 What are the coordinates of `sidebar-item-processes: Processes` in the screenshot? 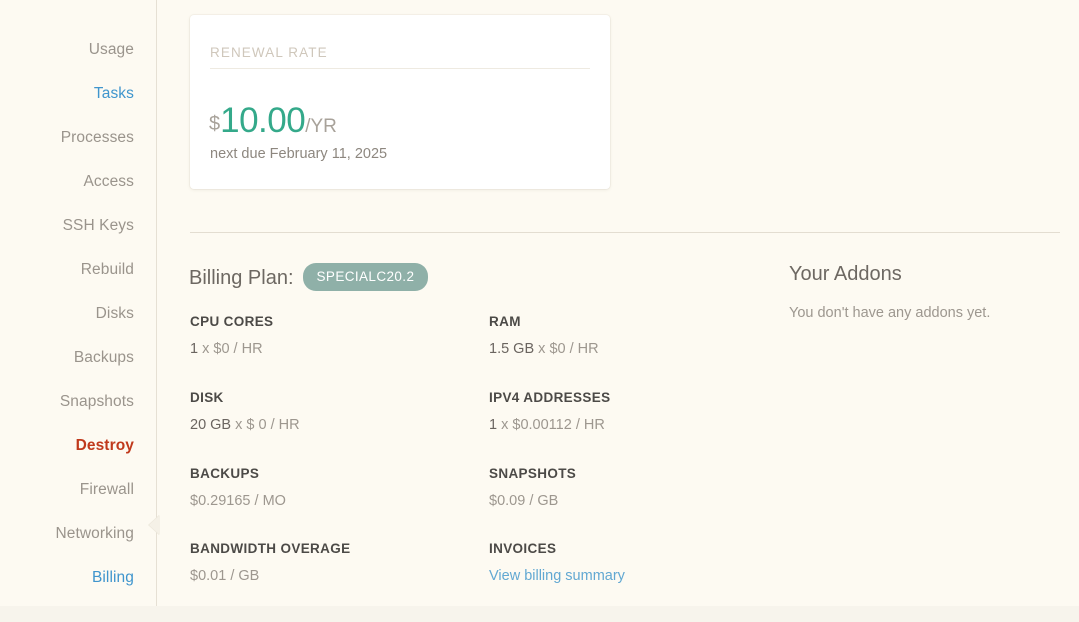 It's located at (72, 138).